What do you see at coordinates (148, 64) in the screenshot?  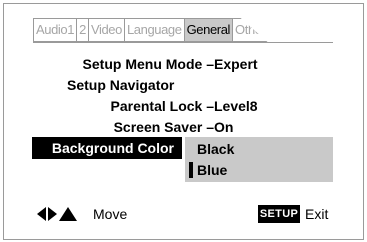 I see `setup-menu-mode-label: Setup Menu Mode –` at bounding box center [148, 64].